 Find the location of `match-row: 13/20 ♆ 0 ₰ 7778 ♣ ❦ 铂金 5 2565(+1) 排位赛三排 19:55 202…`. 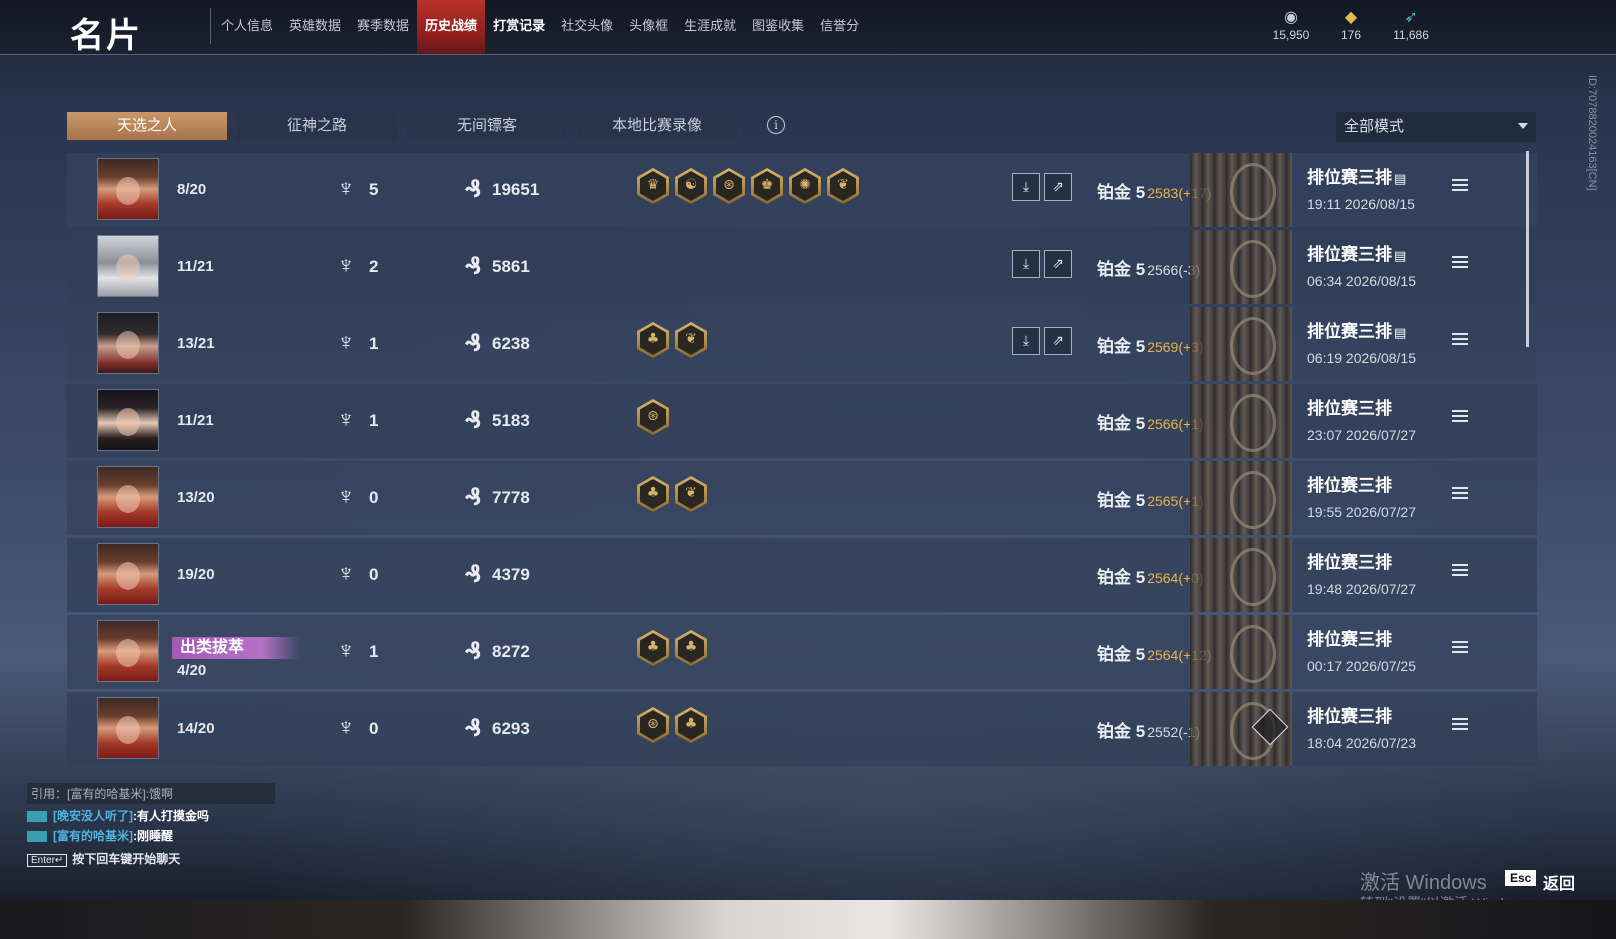

match-row: 13/20 ♆ 0 ₰ 7778 ♣ ❦ 铂金 5 2565(+1) 排位赛三排 19:55 202… is located at coordinates (802, 498).